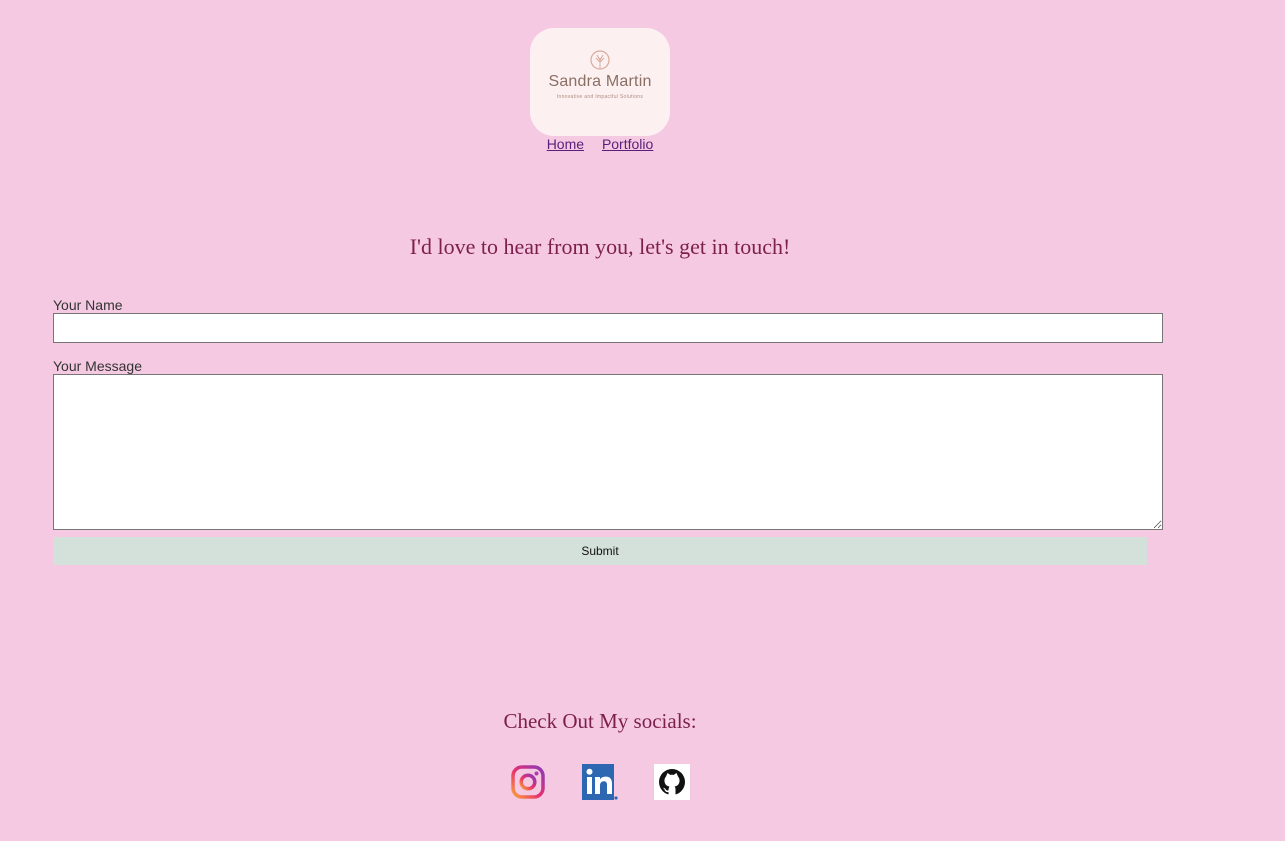 Image resolution: width=1285 pixels, height=841 pixels. I want to click on submit-button: Submit, so click(600, 551).